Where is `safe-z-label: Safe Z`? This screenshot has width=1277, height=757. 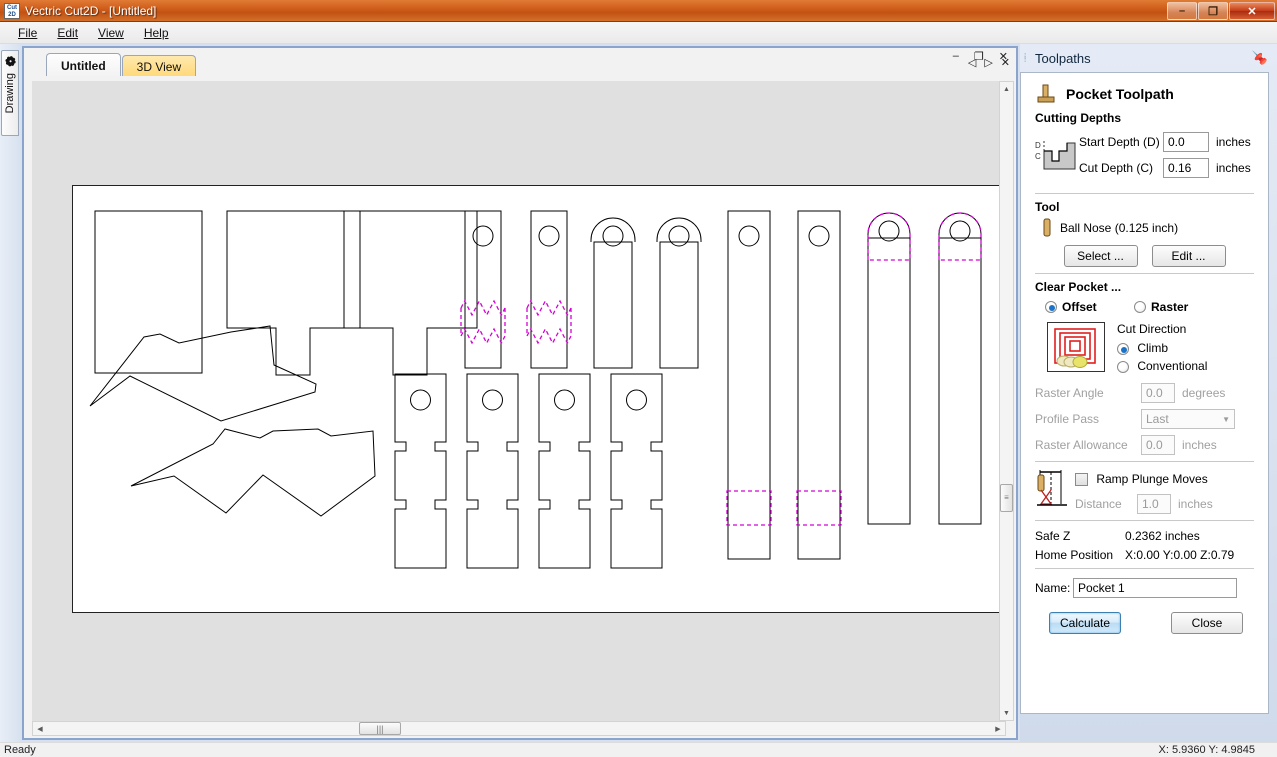
safe-z-label: Safe Z is located at coordinates (1053, 536).